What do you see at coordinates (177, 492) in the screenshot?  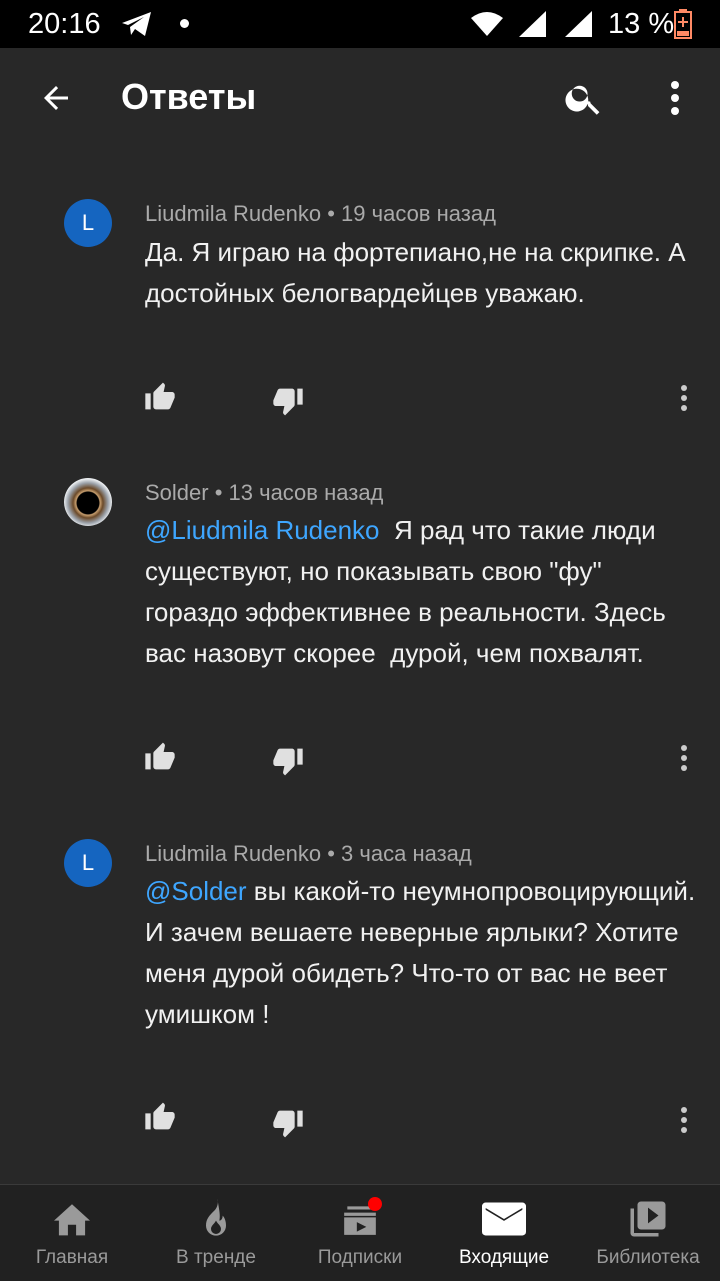 I see `comment-author: Solder` at bounding box center [177, 492].